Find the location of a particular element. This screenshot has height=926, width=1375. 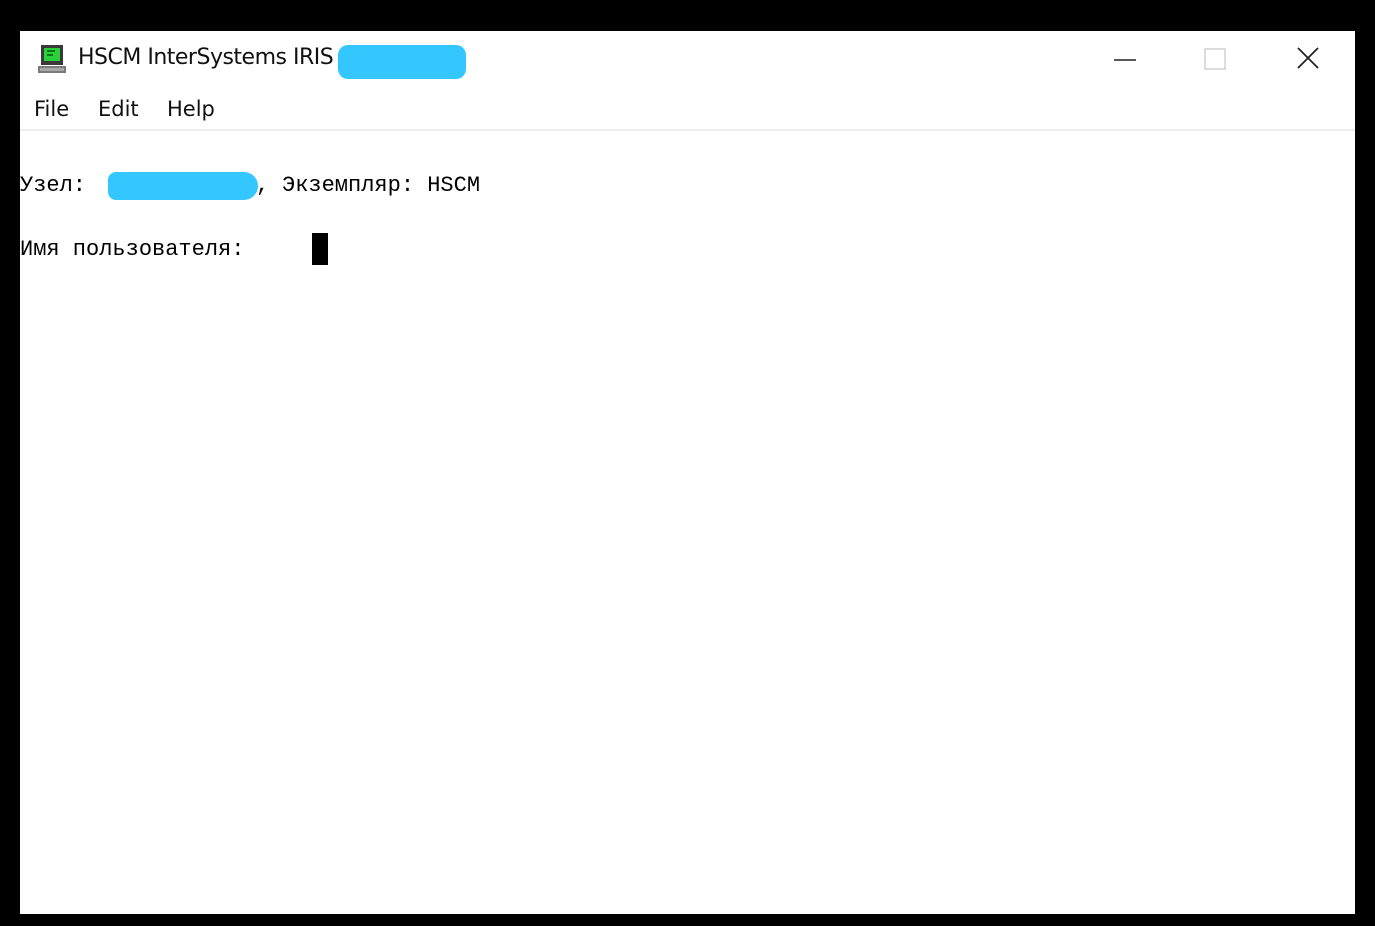

maximize-button is located at coordinates (1215, 60).